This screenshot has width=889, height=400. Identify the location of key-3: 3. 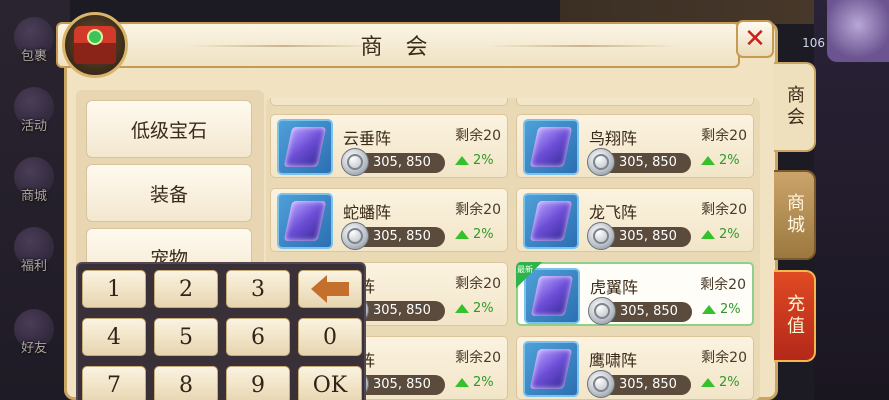
(258, 289).